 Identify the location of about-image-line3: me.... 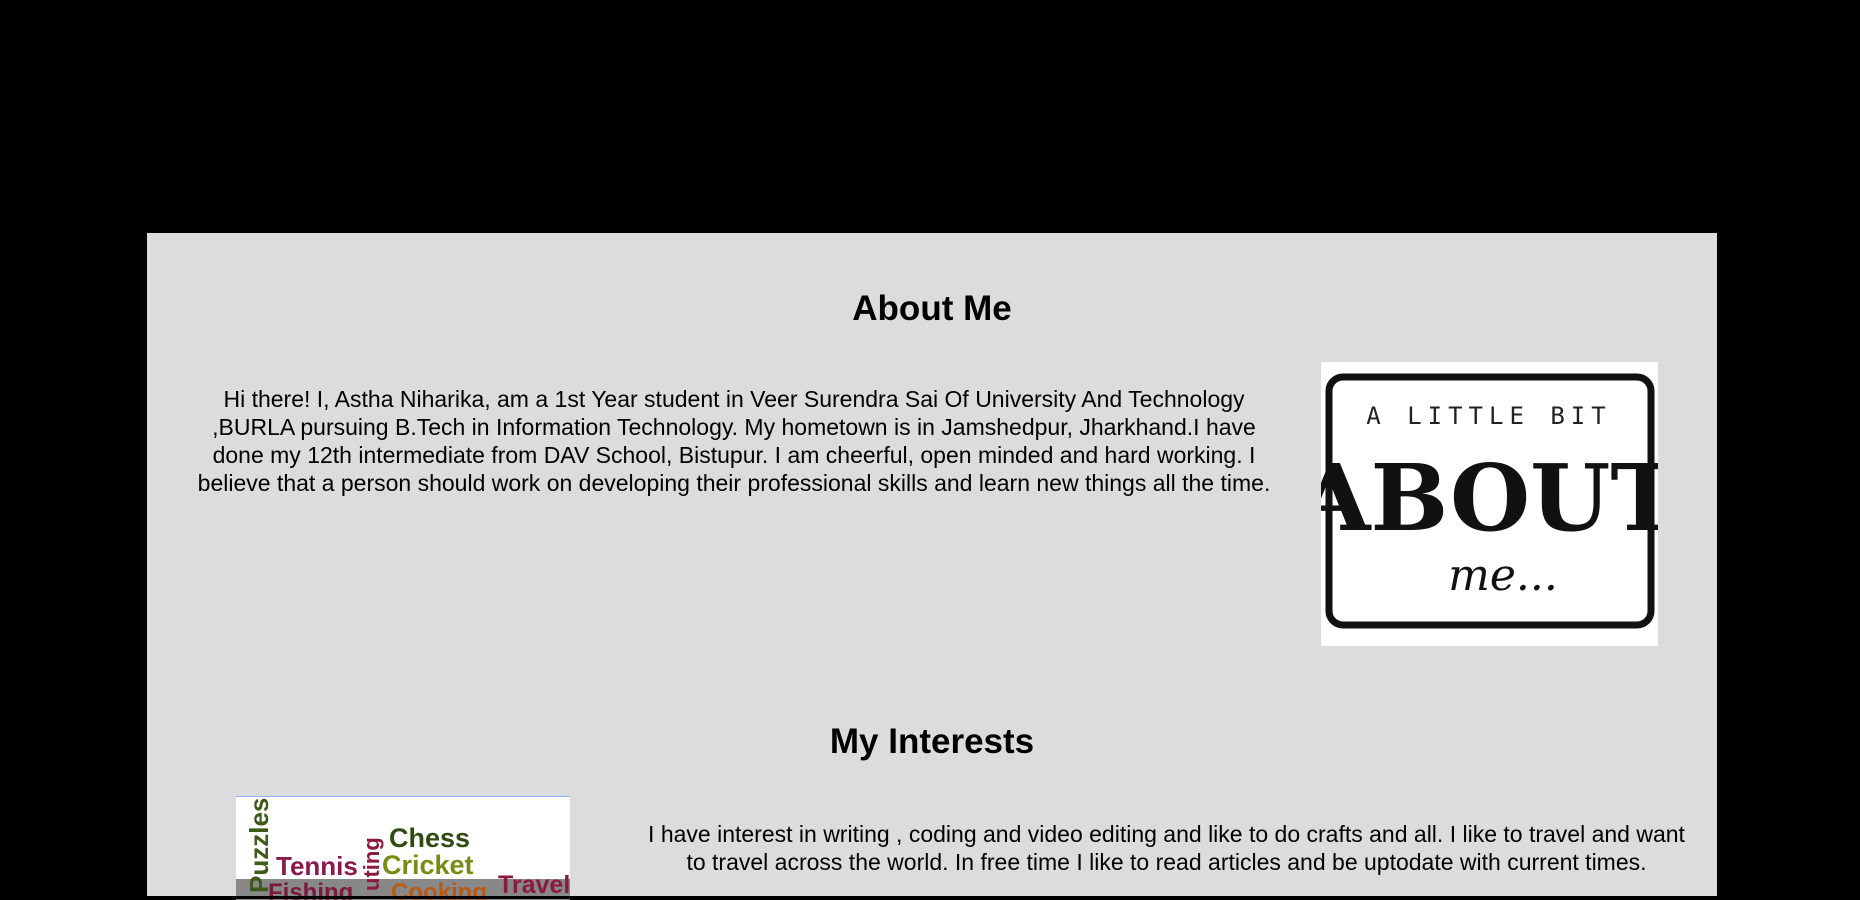
(1503, 575).